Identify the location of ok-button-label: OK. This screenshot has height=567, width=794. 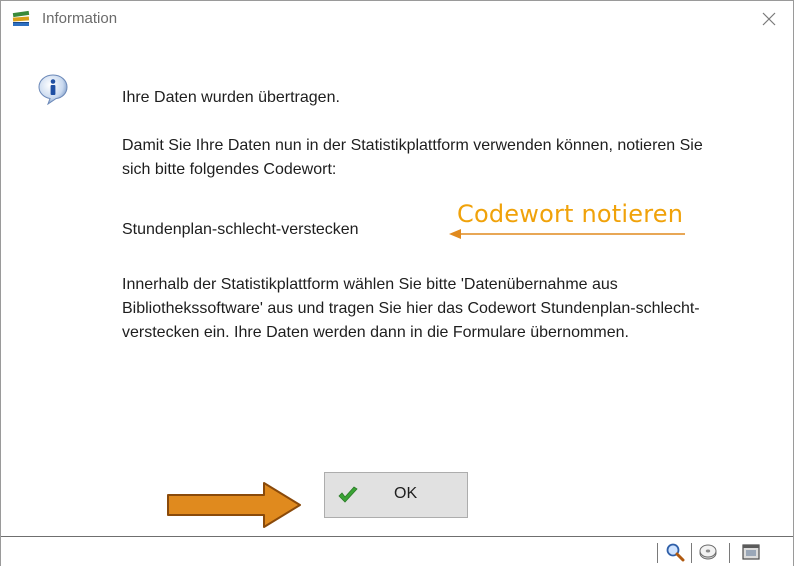
(406, 493).